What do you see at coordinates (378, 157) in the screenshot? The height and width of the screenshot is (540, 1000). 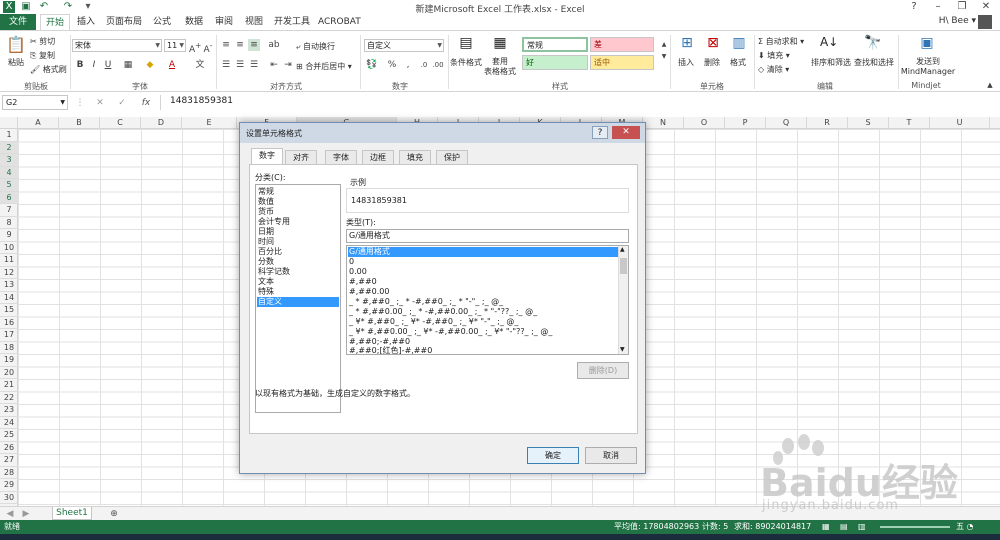 I see `dialog-tab-border: 边框` at bounding box center [378, 157].